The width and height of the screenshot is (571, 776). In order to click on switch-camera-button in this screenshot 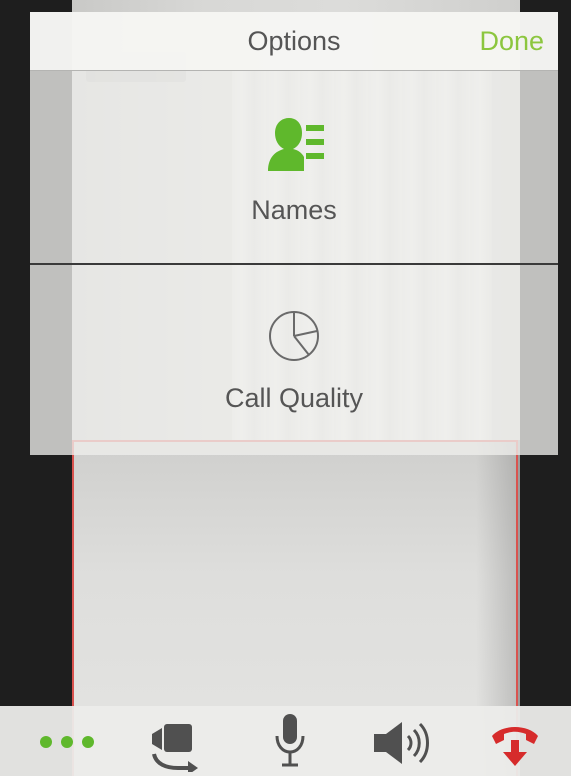, I will do `click(180, 741)`.